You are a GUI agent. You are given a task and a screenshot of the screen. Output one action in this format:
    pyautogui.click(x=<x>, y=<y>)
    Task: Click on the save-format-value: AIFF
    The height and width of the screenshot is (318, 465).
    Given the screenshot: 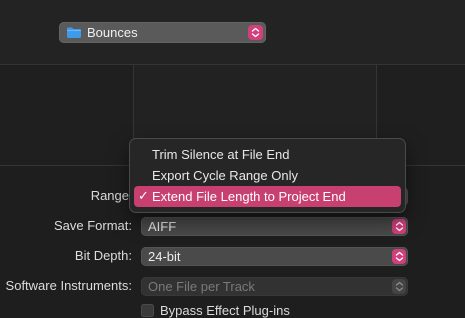 What is the action you would take?
    pyautogui.click(x=162, y=226)
    